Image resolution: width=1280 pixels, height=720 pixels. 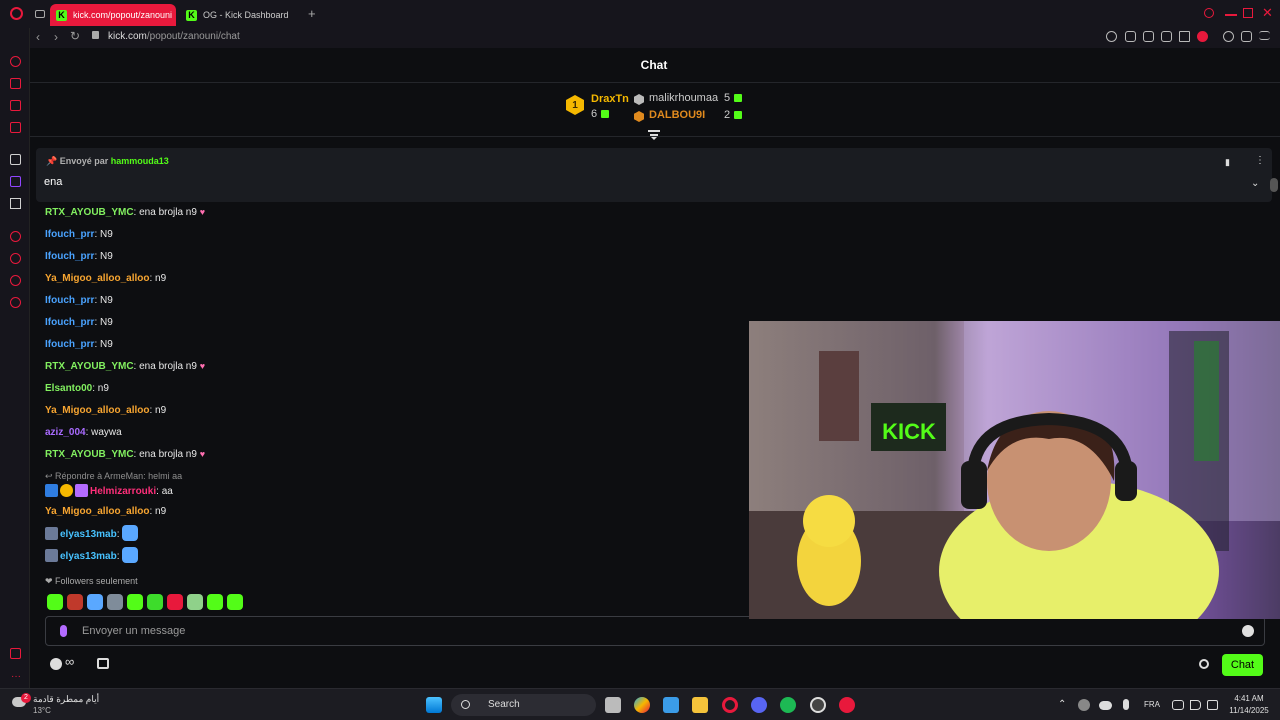 I want to click on expand-chevron-icon: ⌄, so click(x=1255, y=183).